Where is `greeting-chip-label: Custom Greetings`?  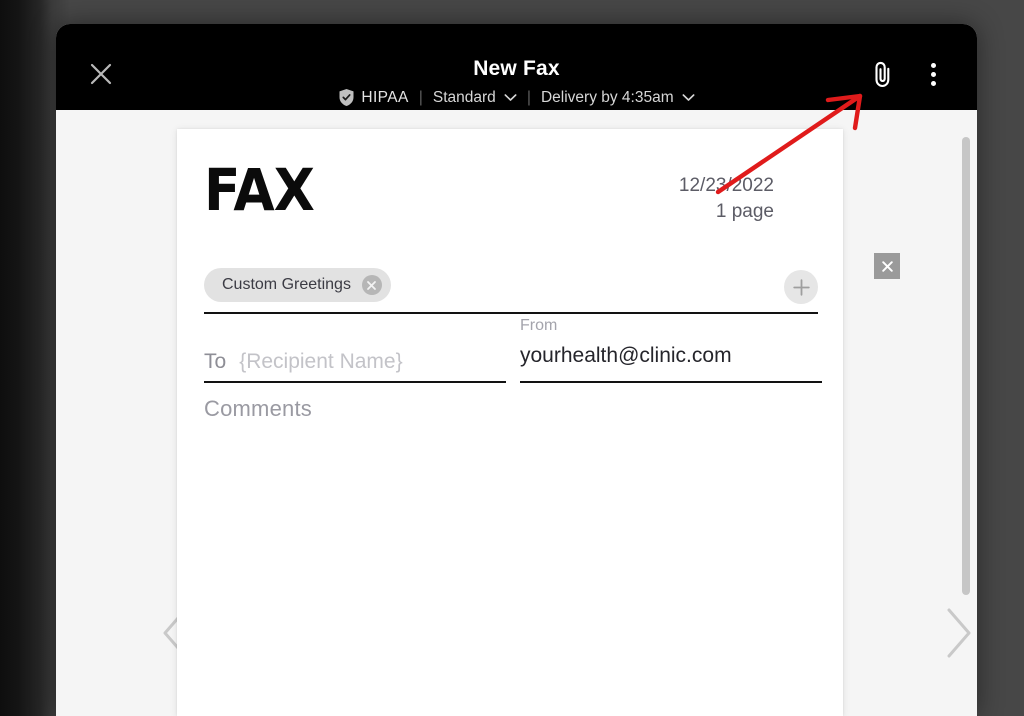 greeting-chip-label: Custom Greetings is located at coordinates (286, 284).